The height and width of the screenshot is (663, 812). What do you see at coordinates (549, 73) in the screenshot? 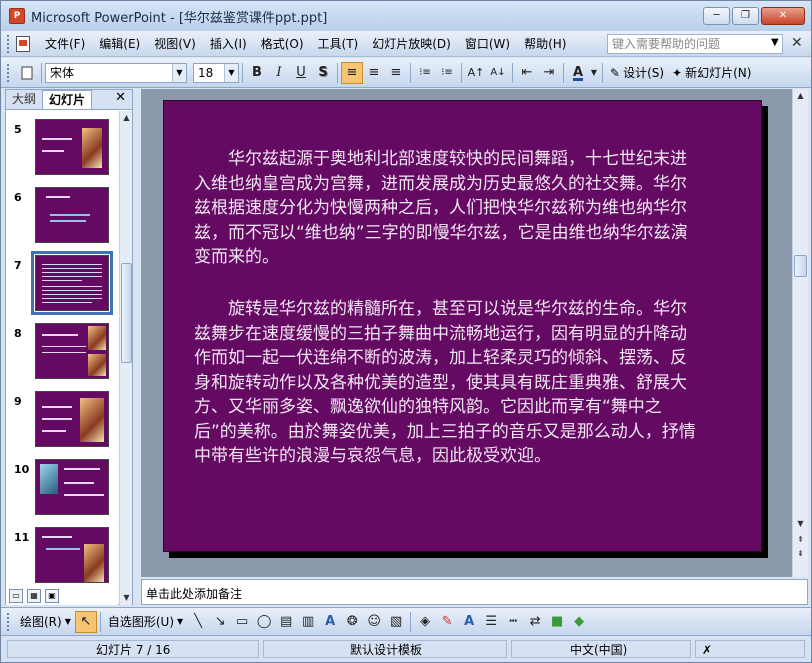
I see `increase-indent-button: ⇥` at bounding box center [549, 73].